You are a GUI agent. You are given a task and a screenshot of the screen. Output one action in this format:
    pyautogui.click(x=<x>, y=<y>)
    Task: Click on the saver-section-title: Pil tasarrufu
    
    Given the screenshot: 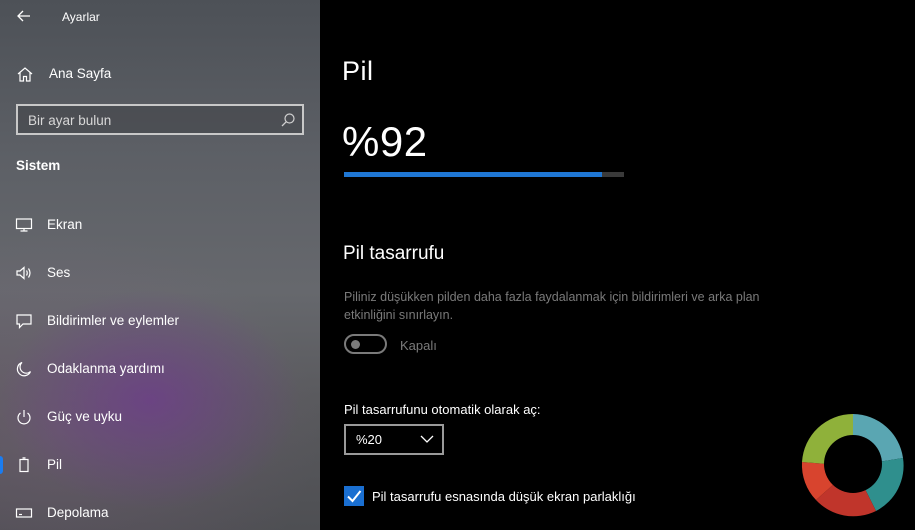 What is the action you would take?
    pyautogui.click(x=394, y=253)
    